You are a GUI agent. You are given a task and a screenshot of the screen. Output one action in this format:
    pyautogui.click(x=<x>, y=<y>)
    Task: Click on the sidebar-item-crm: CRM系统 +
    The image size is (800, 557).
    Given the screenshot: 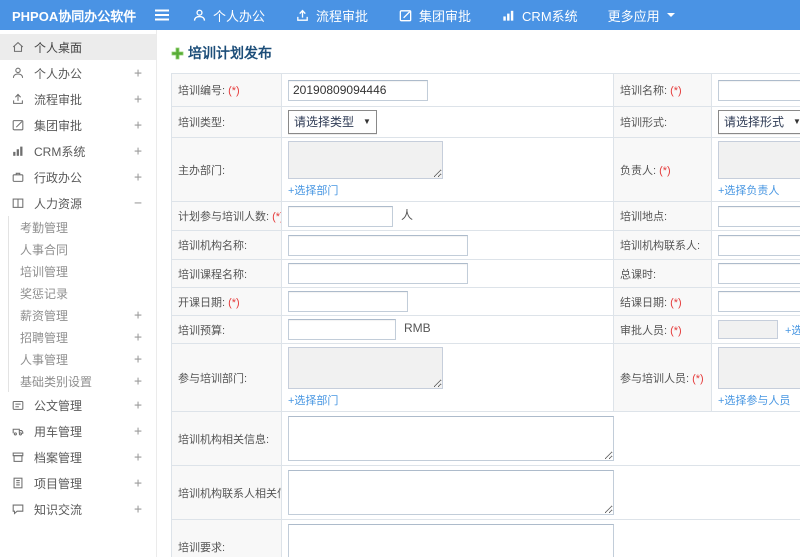 What is the action you would take?
    pyautogui.click(x=78, y=151)
    